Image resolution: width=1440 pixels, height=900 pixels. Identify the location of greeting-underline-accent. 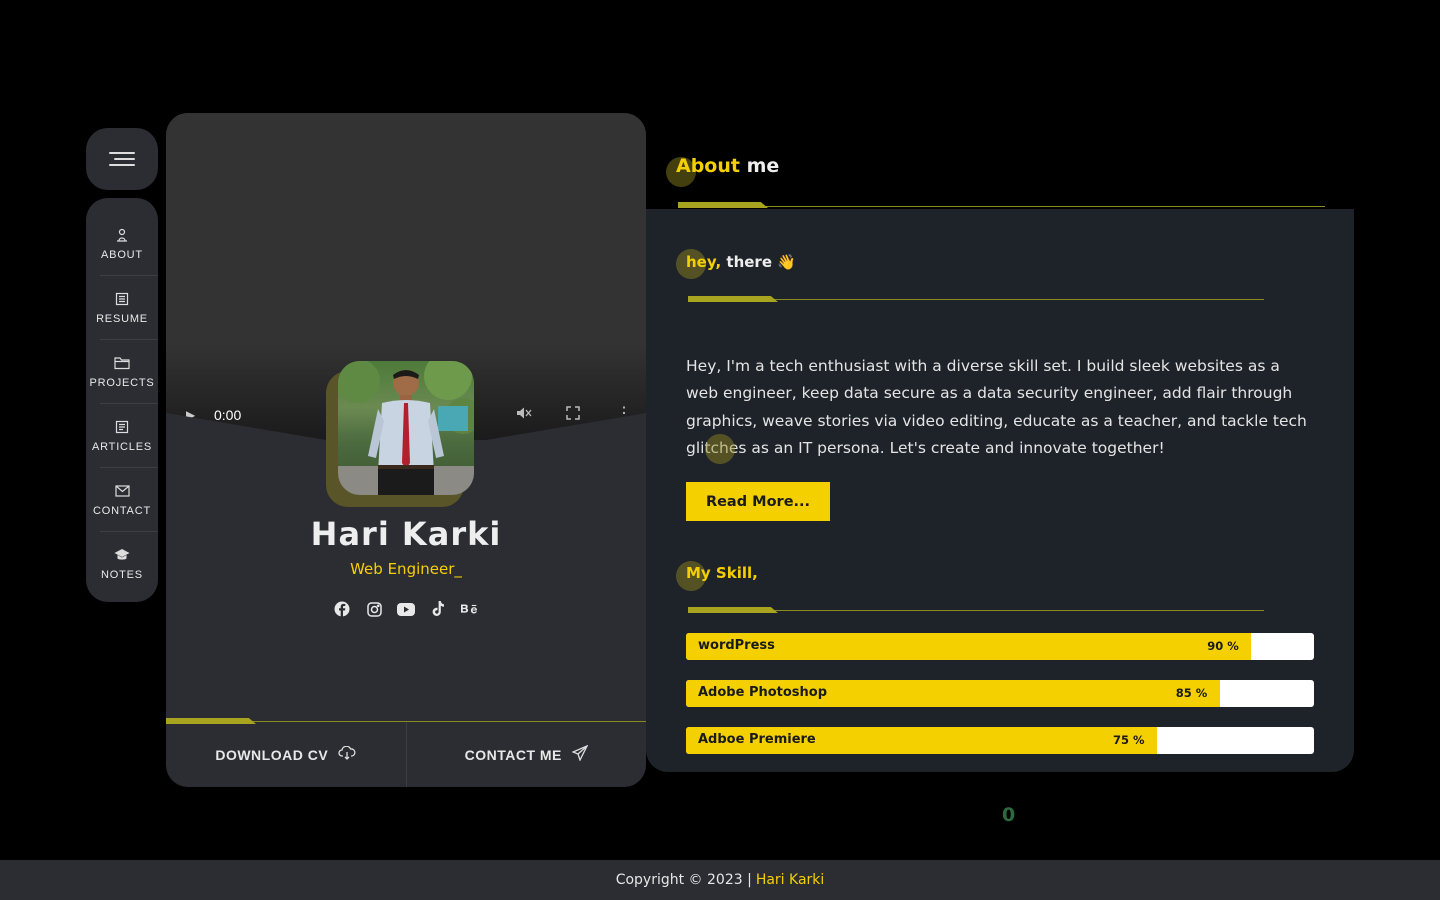
(733, 299).